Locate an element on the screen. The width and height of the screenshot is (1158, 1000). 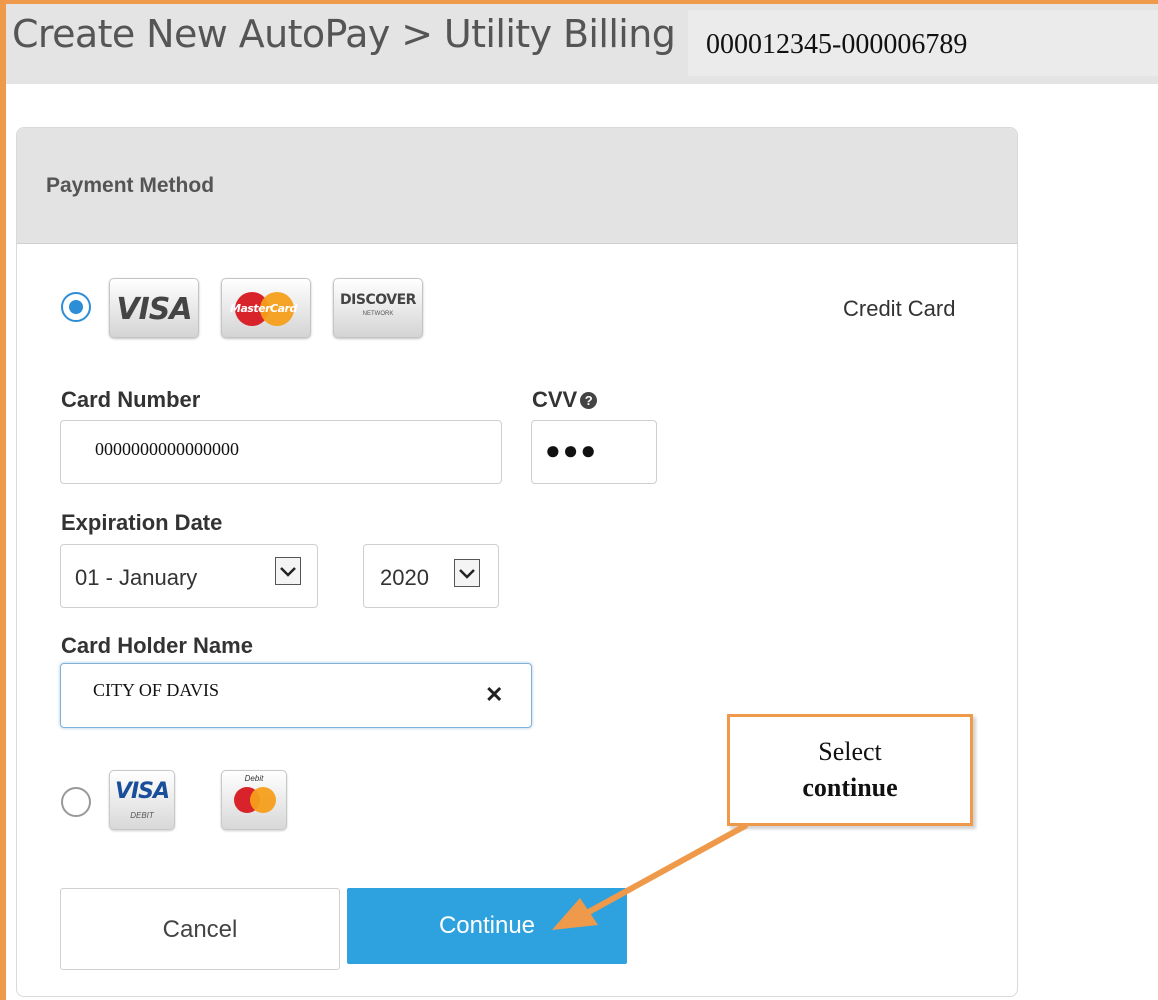
cancel-button: Cancel is located at coordinates (200, 929).